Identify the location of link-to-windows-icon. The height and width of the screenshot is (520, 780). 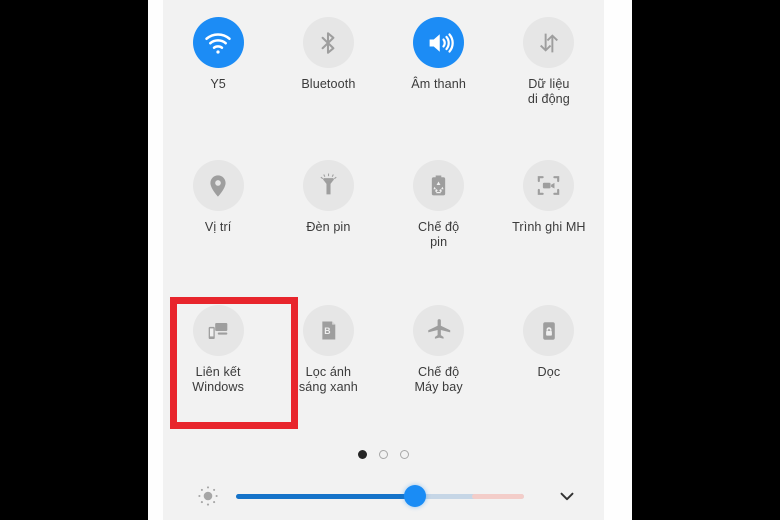
(218, 330).